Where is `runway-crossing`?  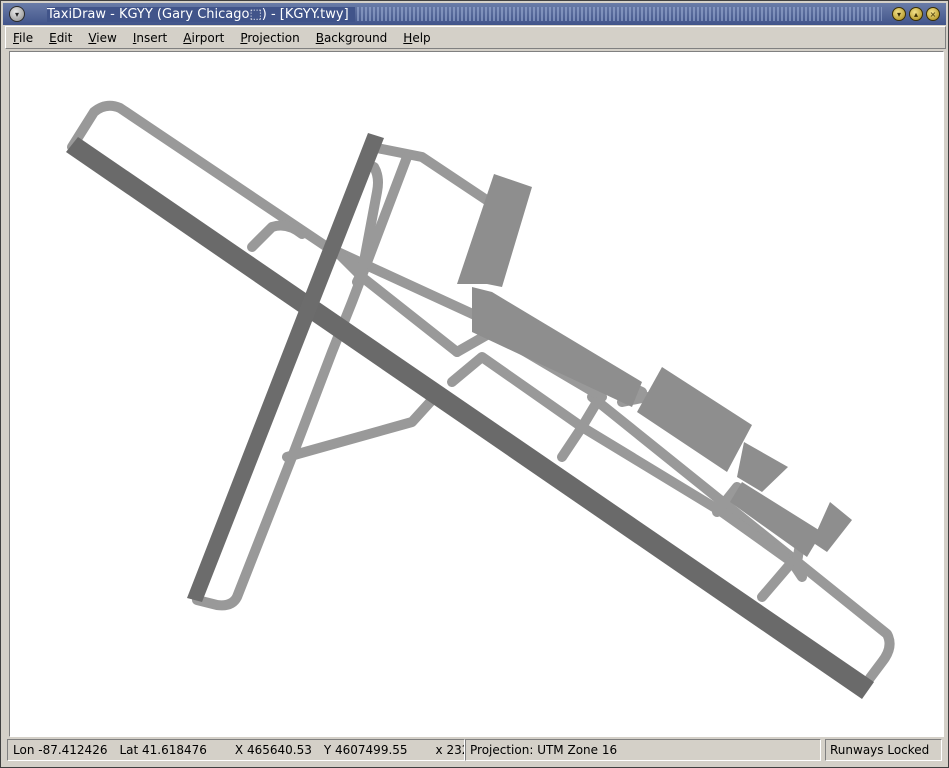 runway-crossing is located at coordinates (285, 367).